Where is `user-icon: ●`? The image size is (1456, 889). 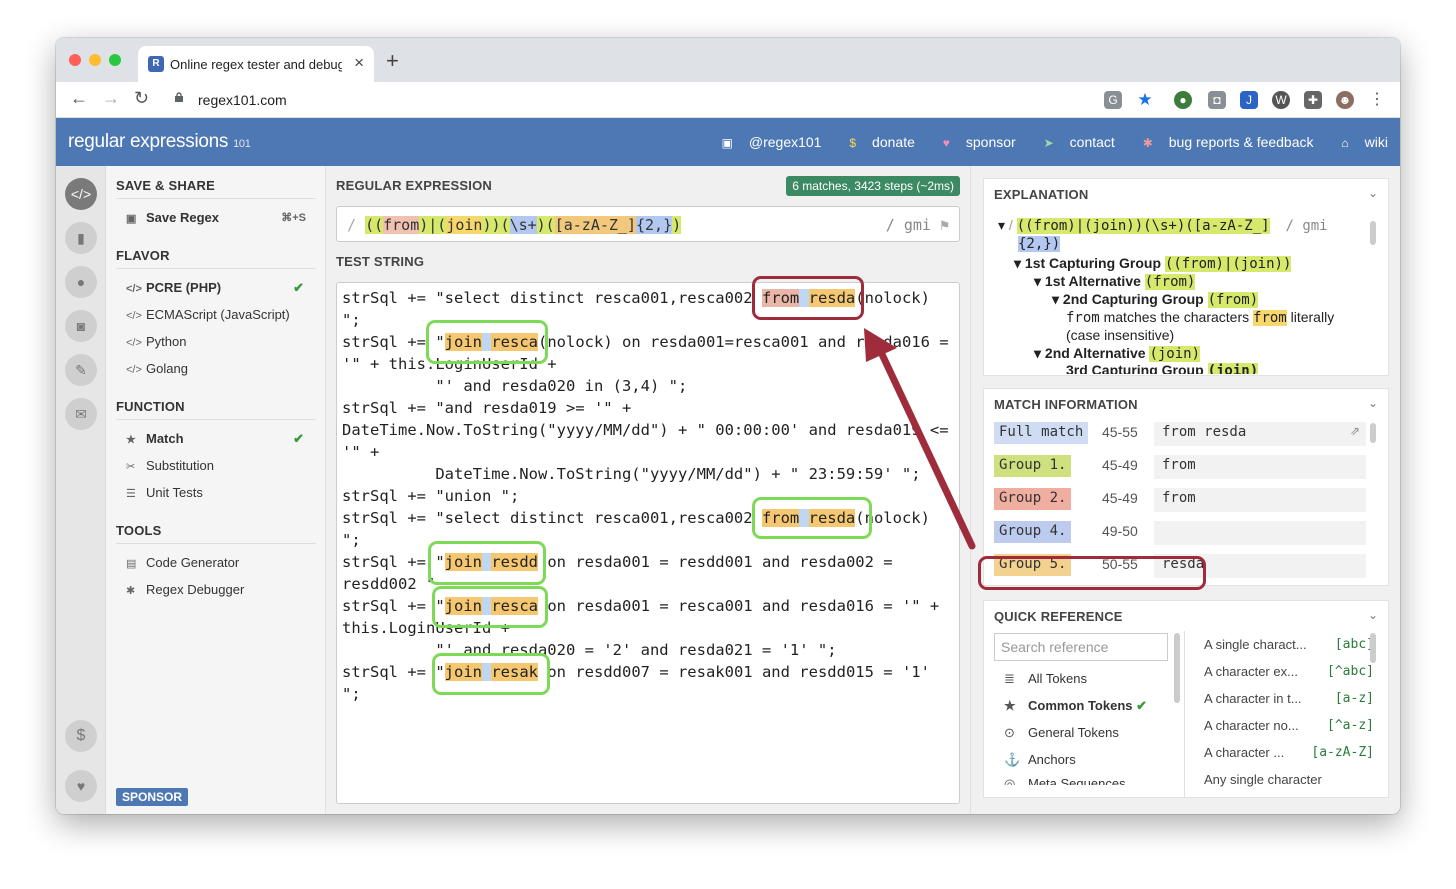
user-icon: ● is located at coordinates (81, 282).